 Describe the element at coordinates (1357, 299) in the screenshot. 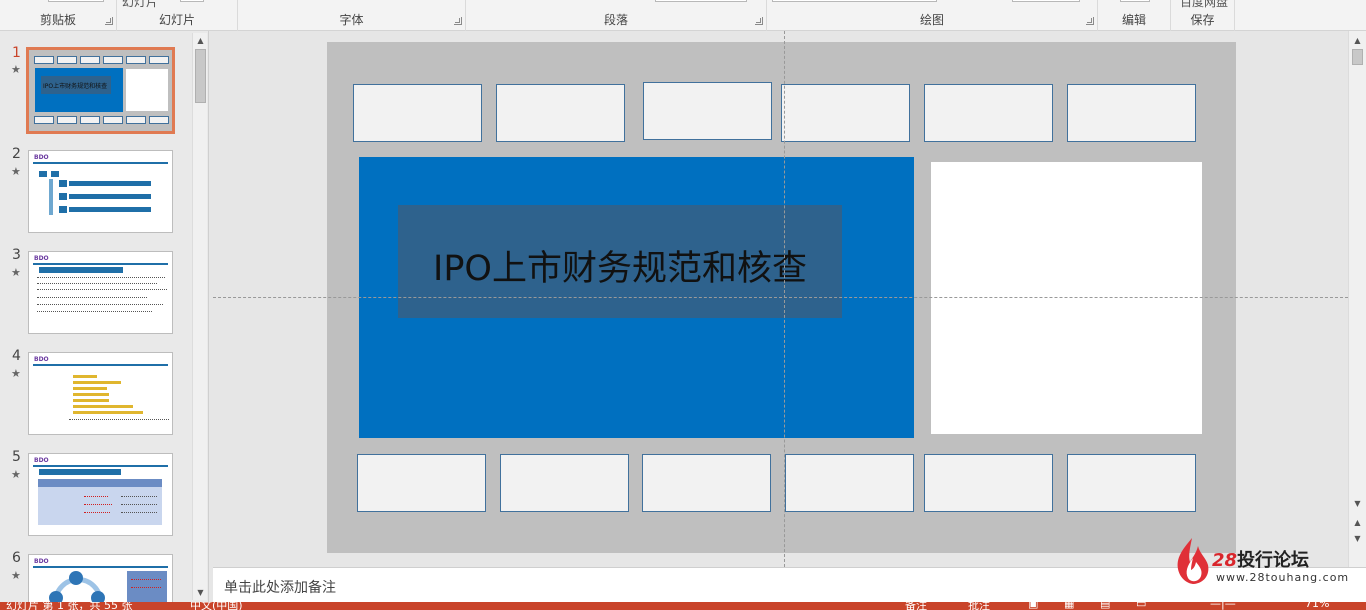

I see `slide-scrollbar: ▲ ▼ ▲ ▼` at that location.